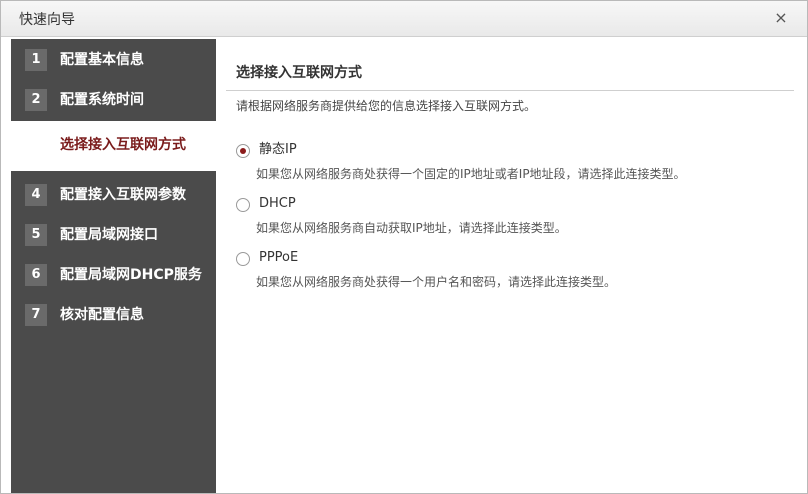  I want to click on step-label: 配置接入互联网参数, so click(123, 195).